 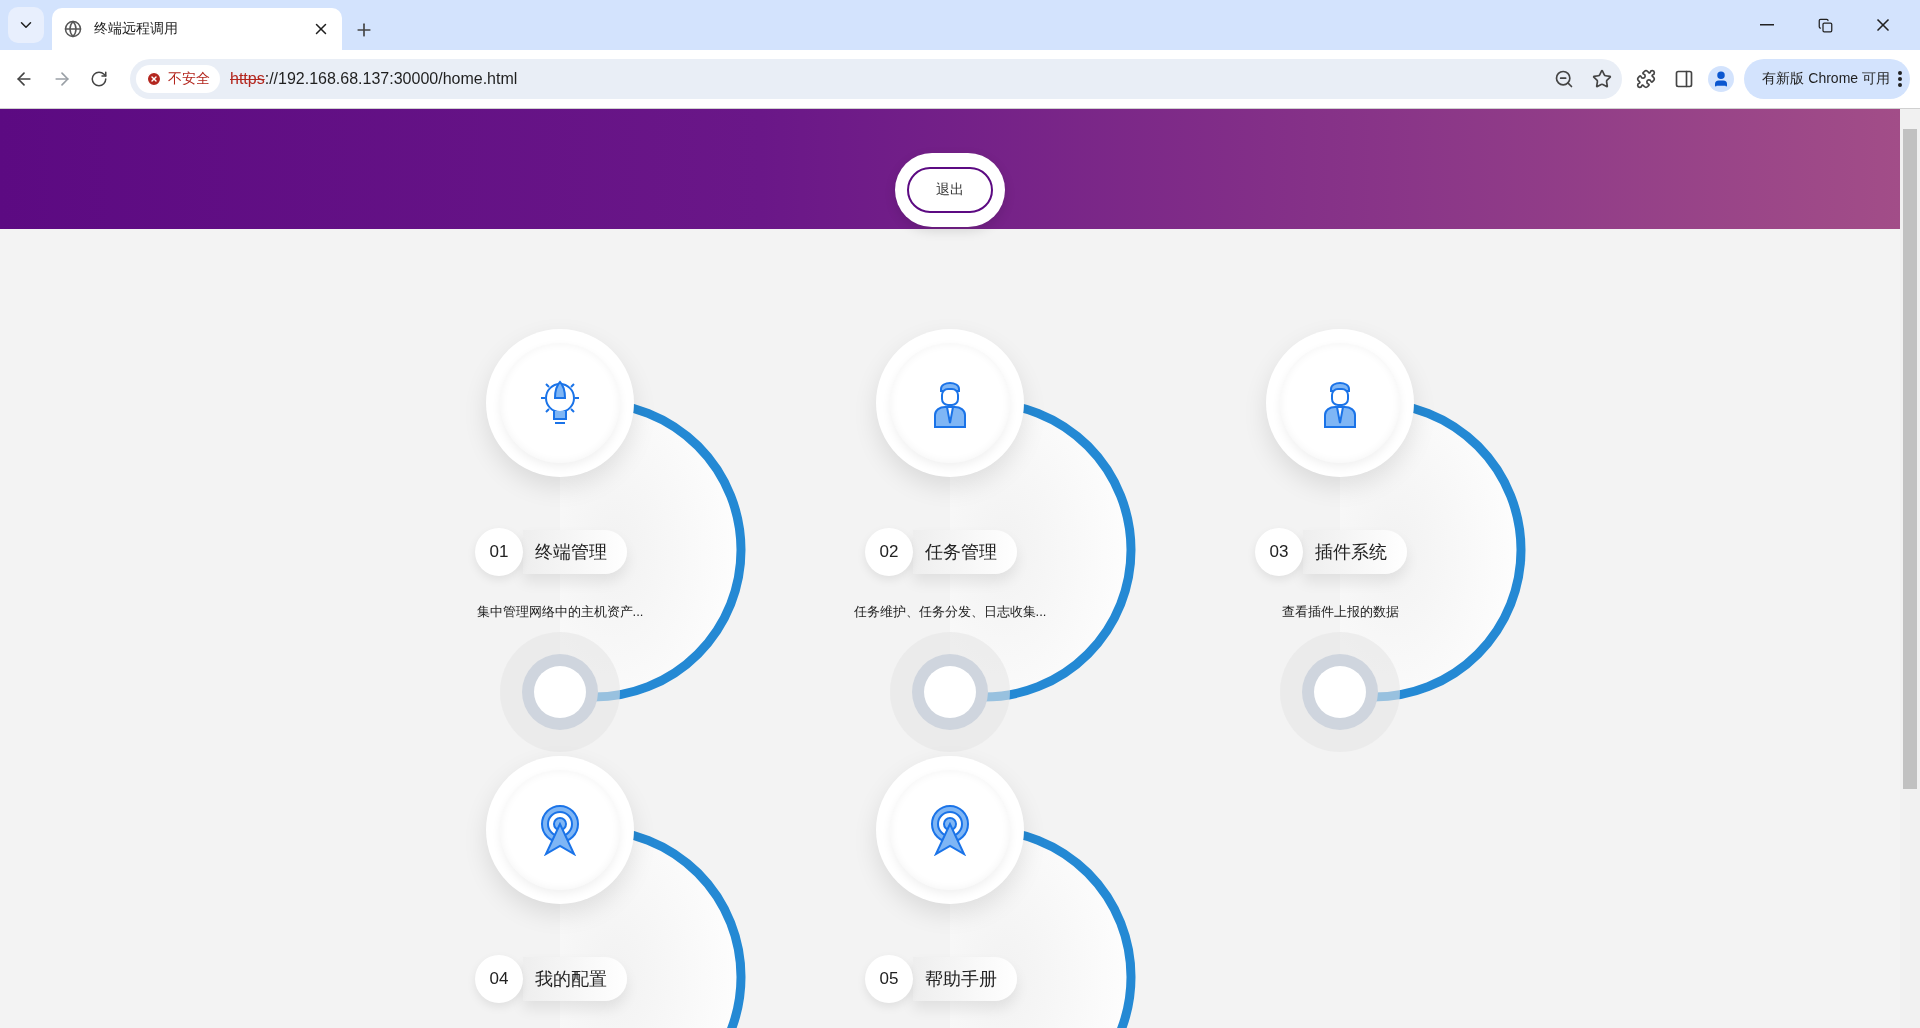 What do you see at coordinates (1340, 612) in the screenshot?
I see `card-description: 查看插件上报的数据` at bounding box center [1340, 612].